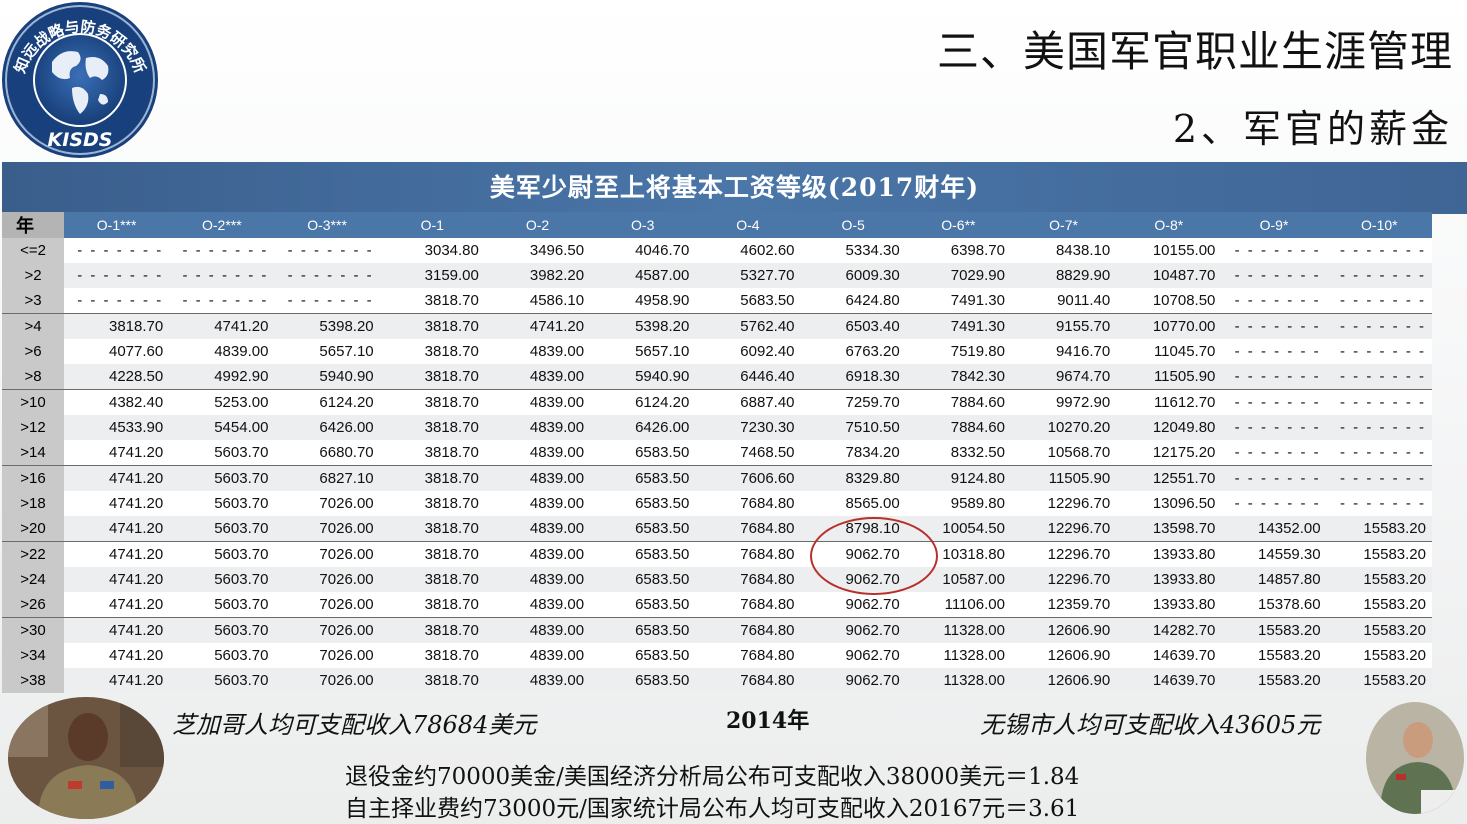  What do you see at coordinates (853, 326) in the screenshot?
I see `salary-cell: 6503.40` at bounding box center [853, 326].